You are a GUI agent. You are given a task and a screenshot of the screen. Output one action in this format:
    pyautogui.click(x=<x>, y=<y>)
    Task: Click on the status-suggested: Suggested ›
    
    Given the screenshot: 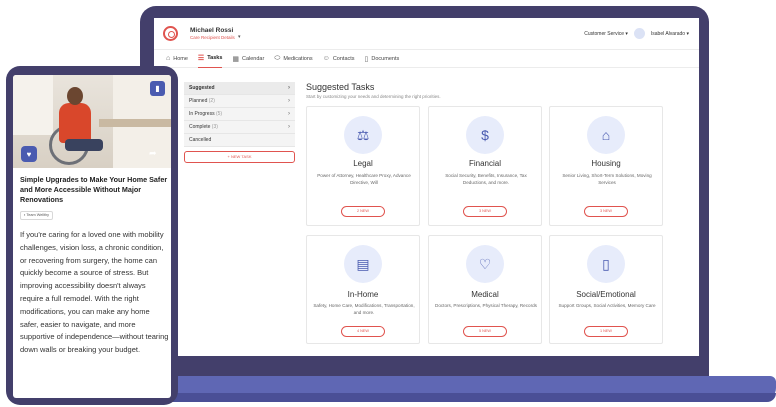 What is the action you would take?
    pyautogui.click(x=239, y=88)
    